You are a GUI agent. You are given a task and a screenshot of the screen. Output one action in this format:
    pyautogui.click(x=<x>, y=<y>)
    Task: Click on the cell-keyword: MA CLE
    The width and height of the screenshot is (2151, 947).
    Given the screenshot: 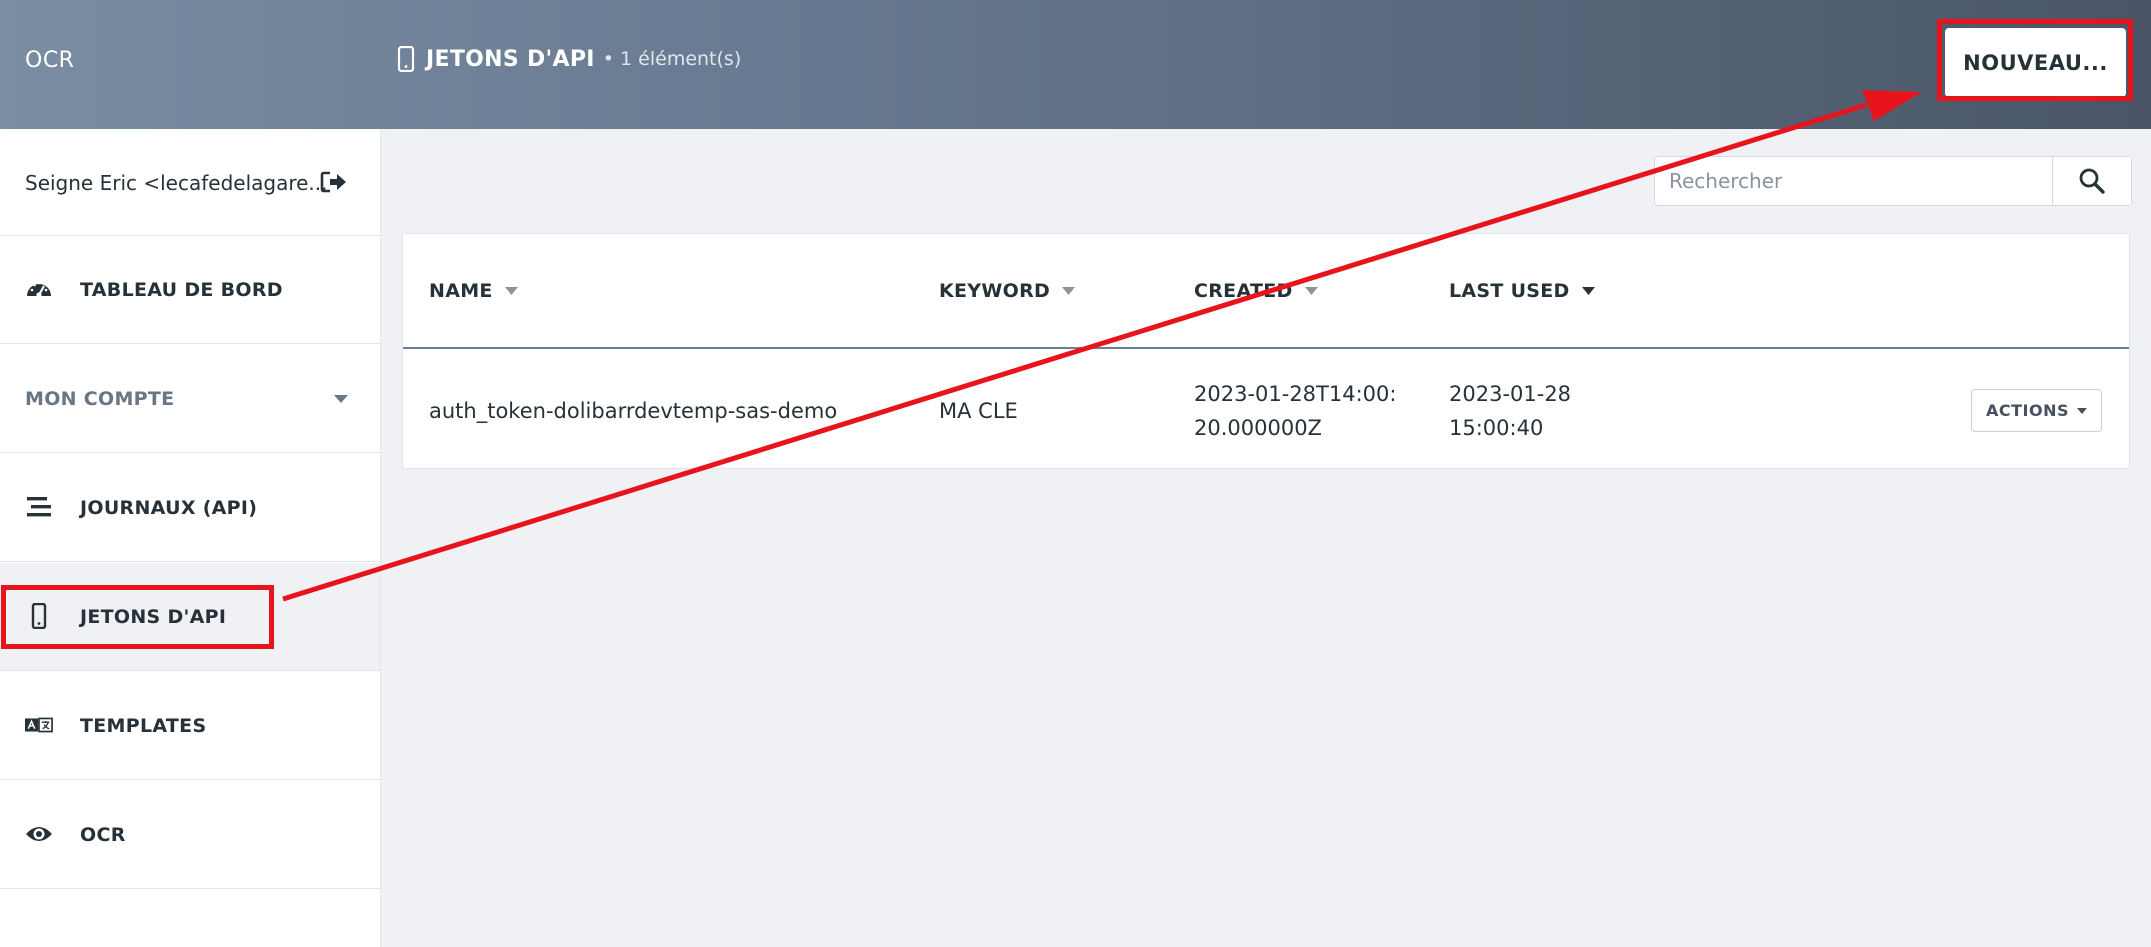 What is the action you would take?
    pyautogui.click(x=978, y=411)
    